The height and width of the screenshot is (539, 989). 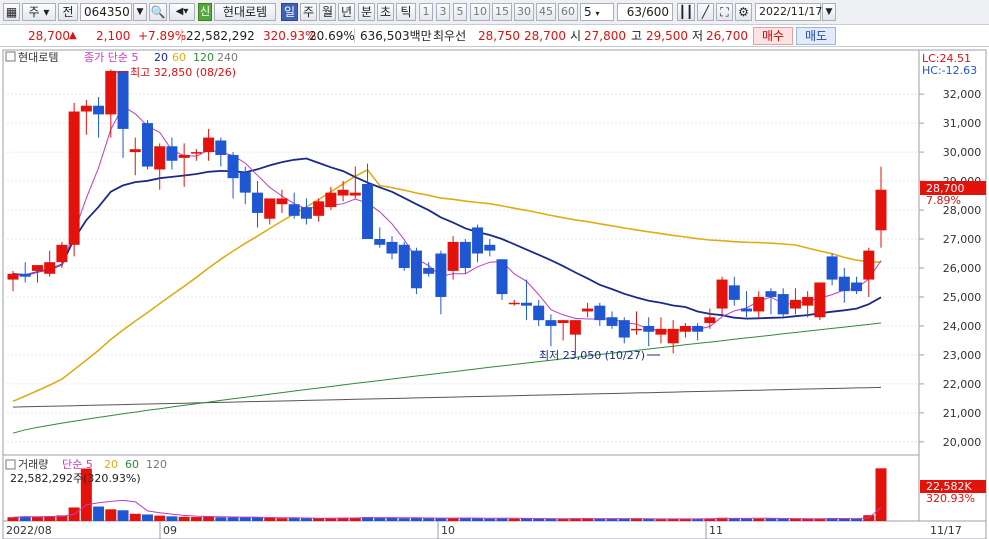 What do you see at coordinates (460, 12) in the screenshot?
I see `interval-5: 5` at bounding box center [460, 12].